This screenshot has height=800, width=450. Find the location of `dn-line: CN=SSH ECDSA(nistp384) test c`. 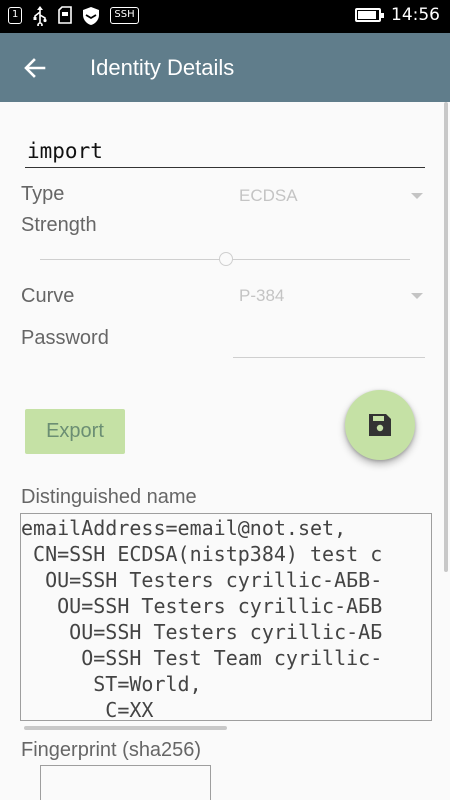

dn-line: CN=SSH ECDSA(nistp384) test c is located at coordinates (202, 554).